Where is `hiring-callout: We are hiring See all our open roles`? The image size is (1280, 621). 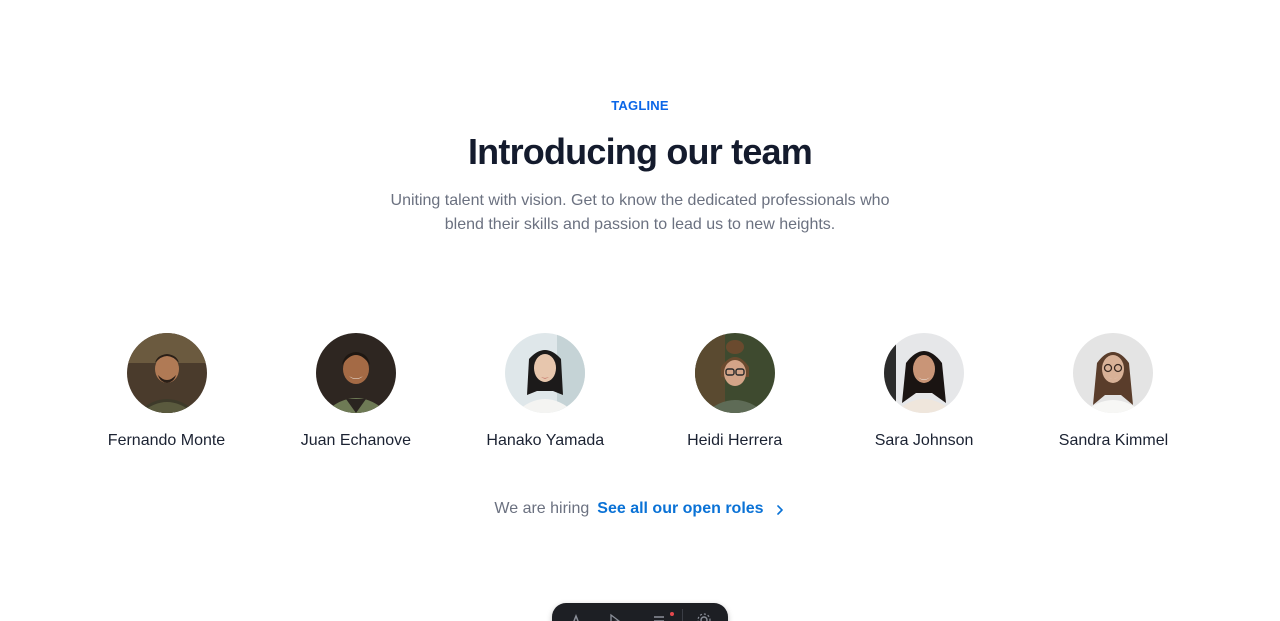 hiring-callout: We are hiring See all our open roles is located at coordinates (640, 509).